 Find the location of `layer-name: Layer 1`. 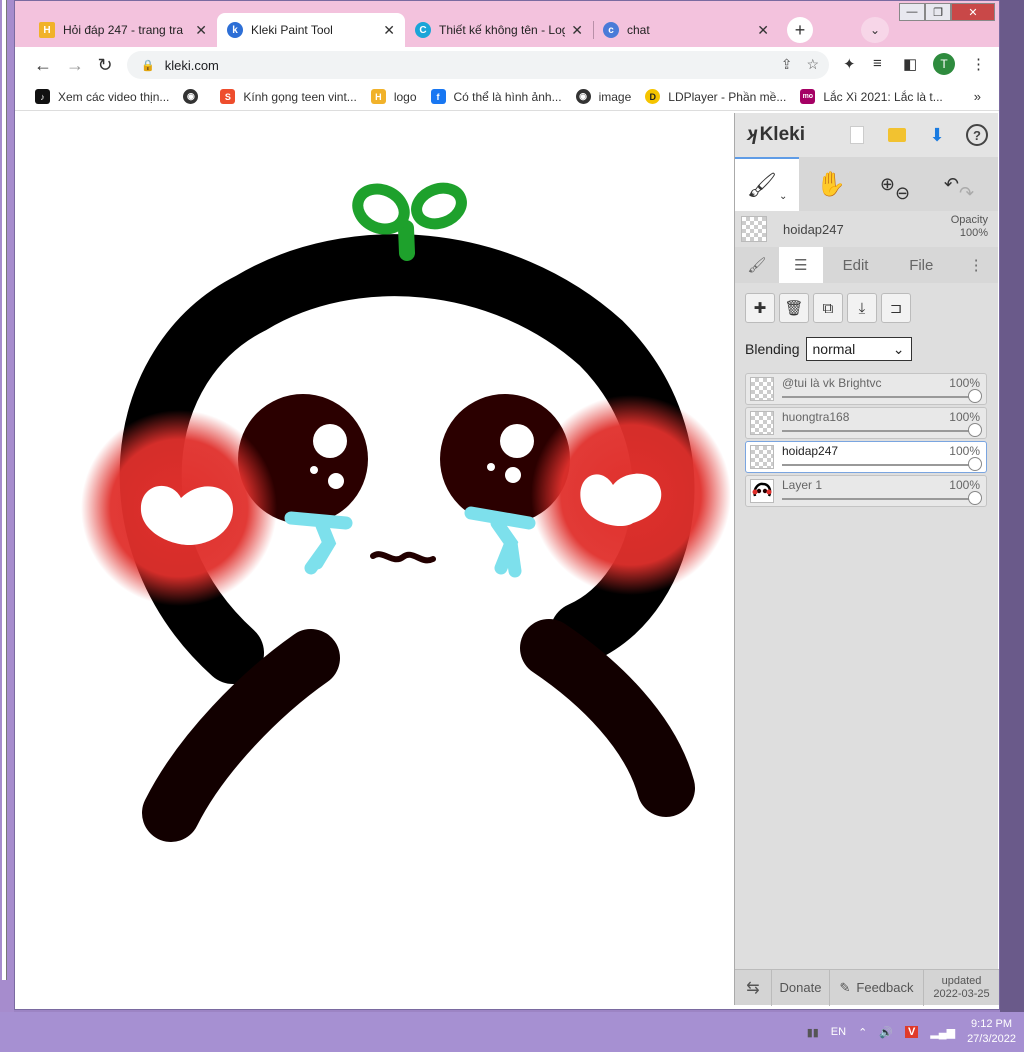

layer-name: Layer 1 is located at coordinates (802, 485).